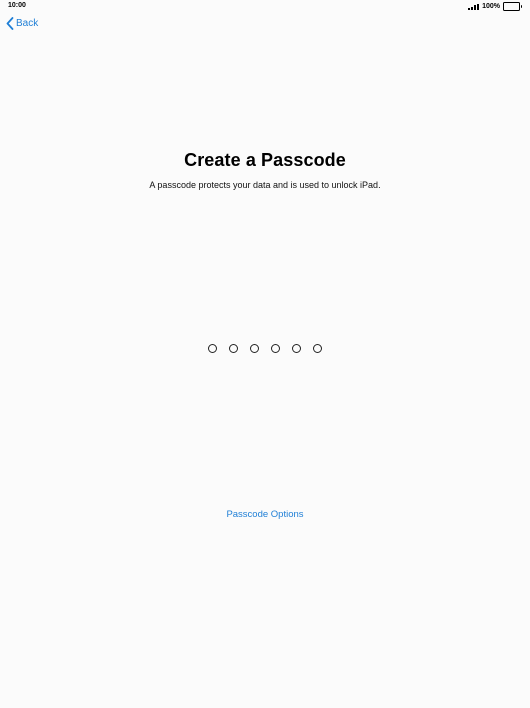 Image resolution: width=530 pixels, height=708 pixels. I want to click on passcode-options-button: Passcode Options, so click(264, 514).